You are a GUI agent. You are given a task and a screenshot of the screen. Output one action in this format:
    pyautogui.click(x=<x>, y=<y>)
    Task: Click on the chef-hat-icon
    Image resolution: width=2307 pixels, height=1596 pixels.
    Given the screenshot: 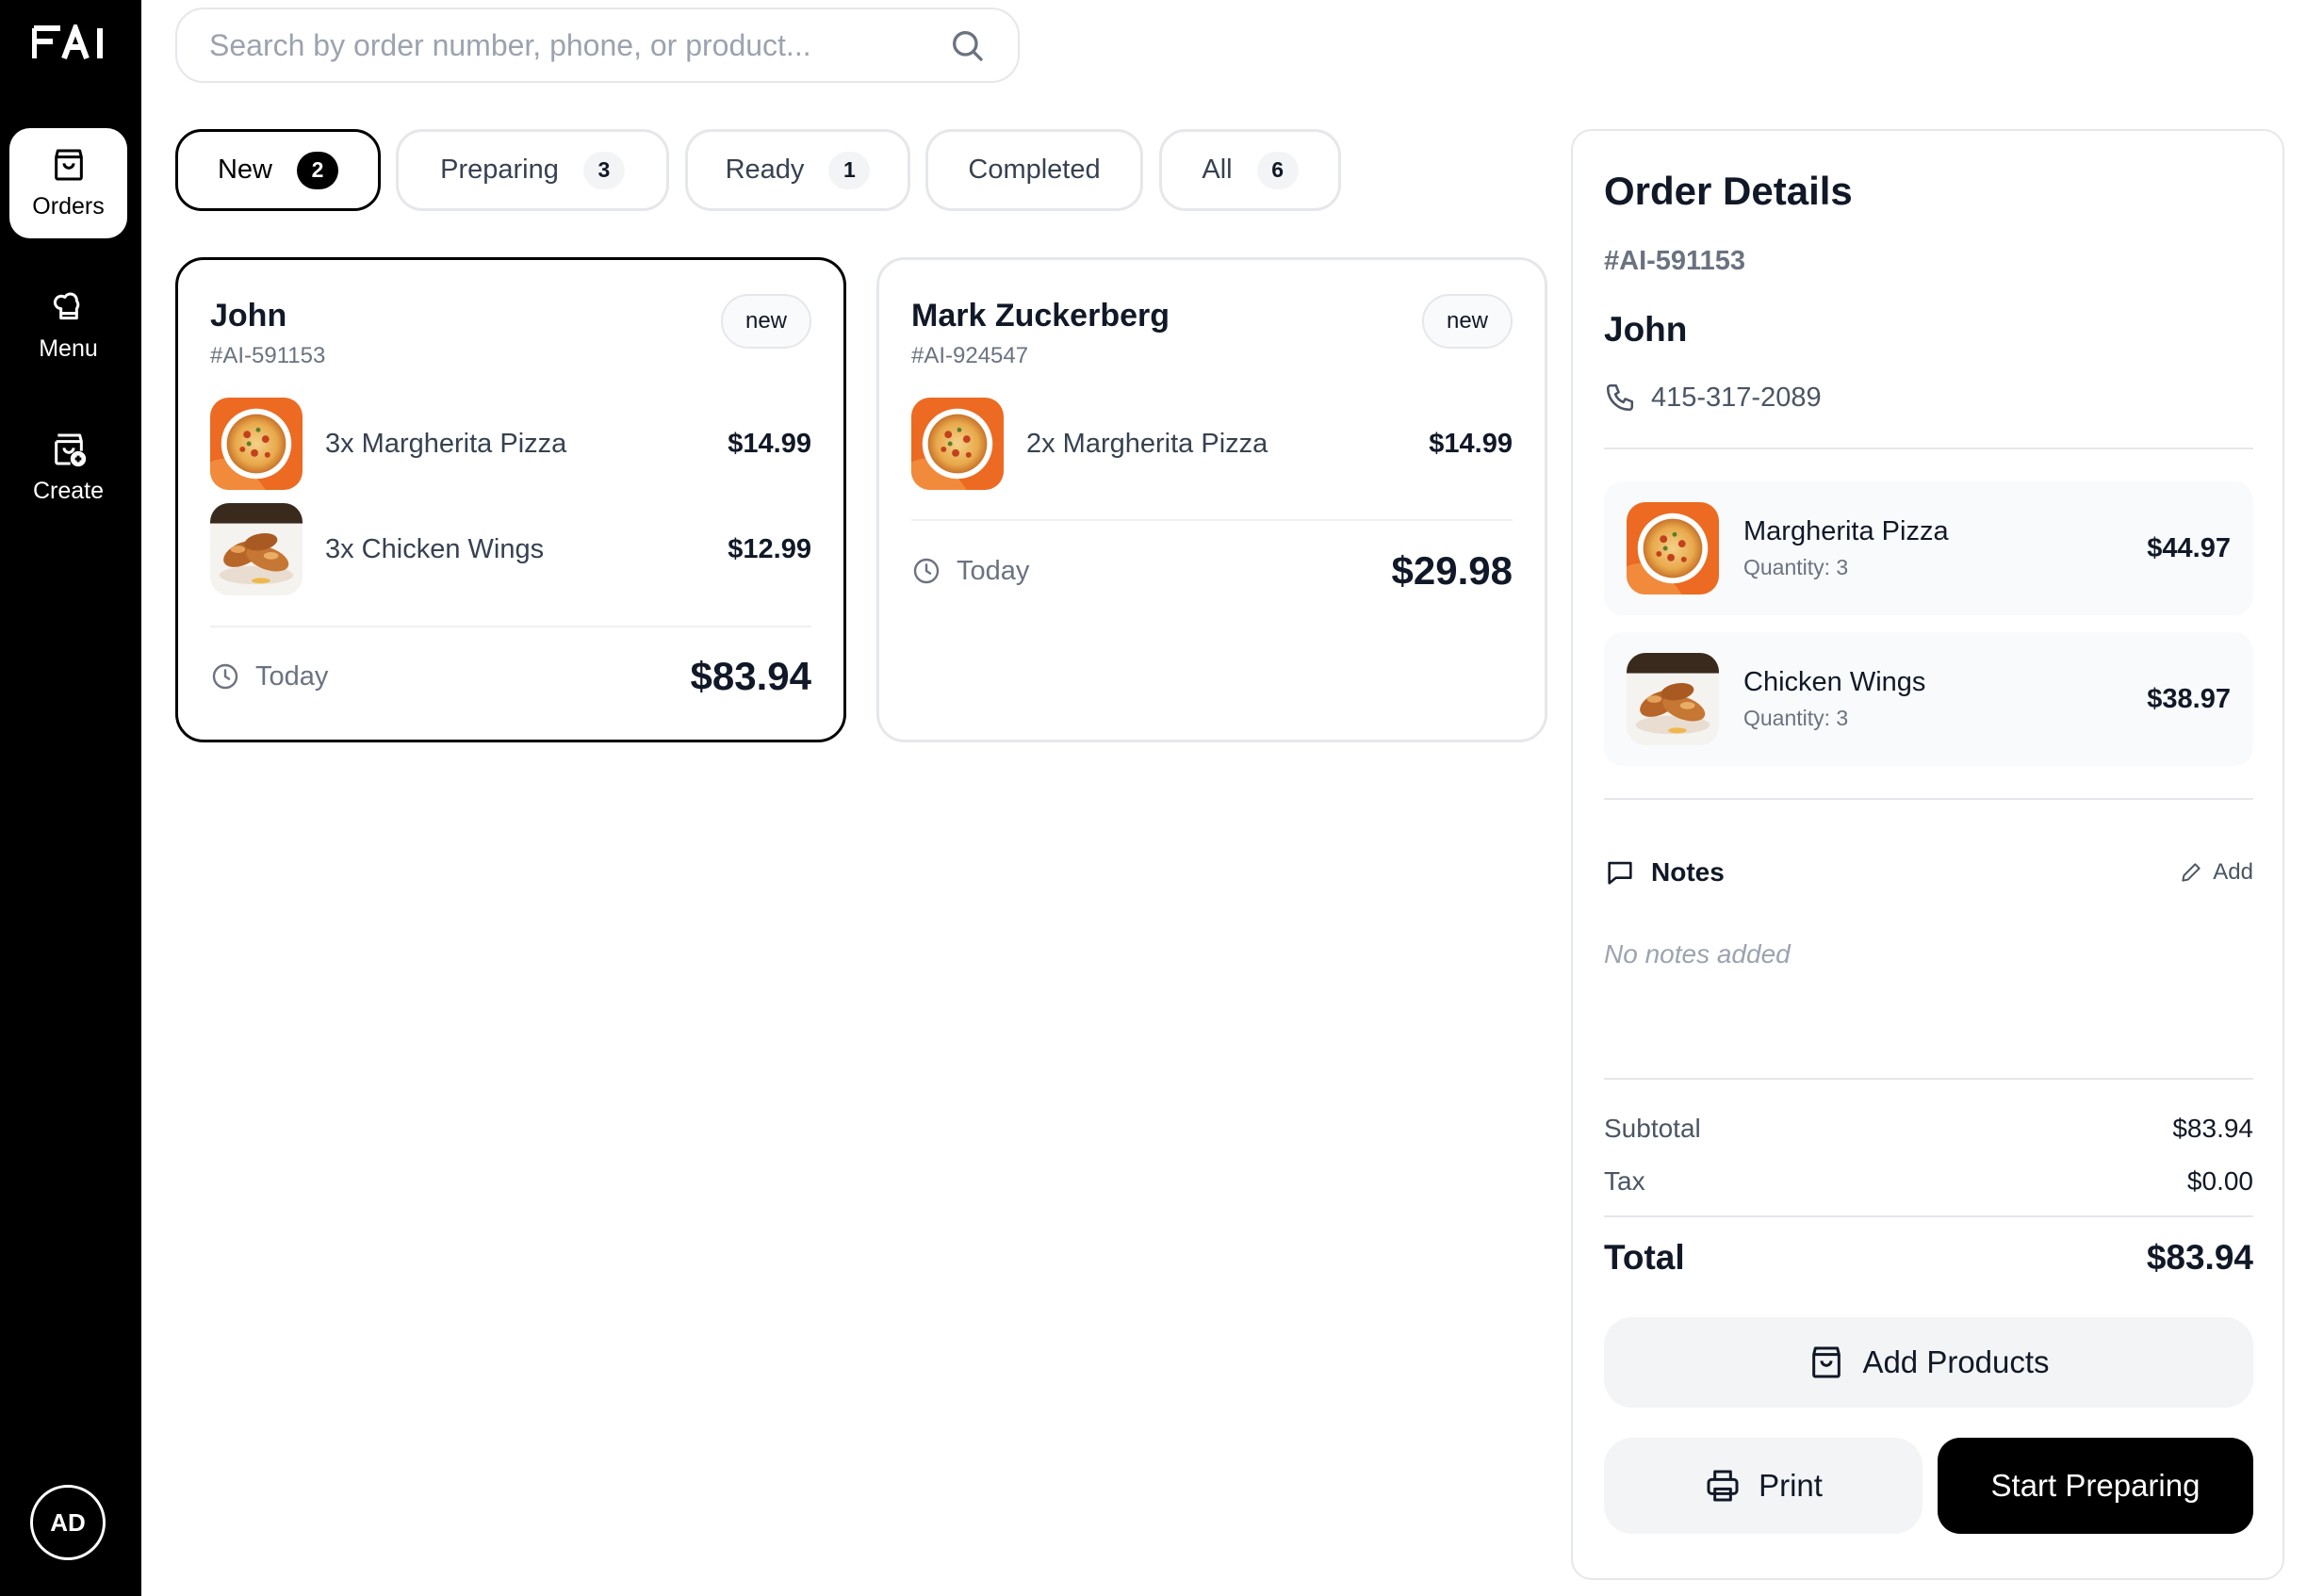 What is the action you would take?
    pyautogui.click(x=66, y=306)
    